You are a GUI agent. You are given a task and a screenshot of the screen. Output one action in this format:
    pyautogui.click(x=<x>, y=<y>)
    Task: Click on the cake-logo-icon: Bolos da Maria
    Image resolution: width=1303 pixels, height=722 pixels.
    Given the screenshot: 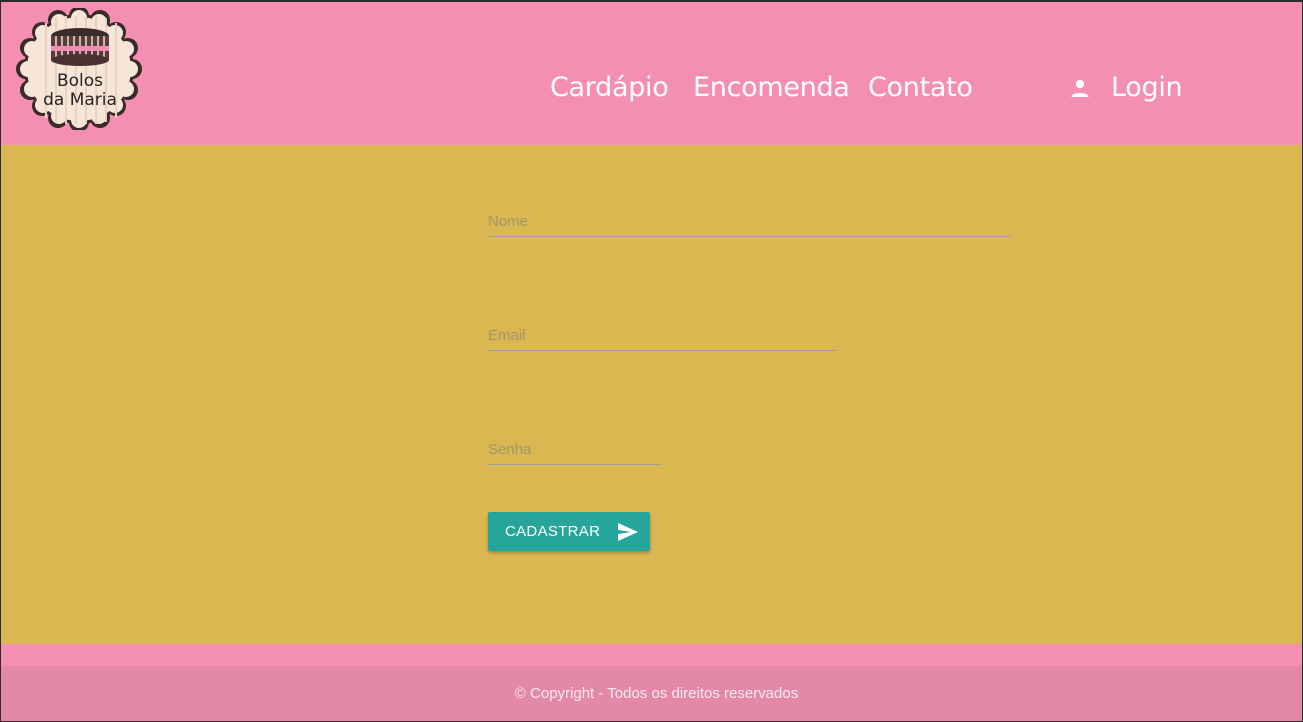 What is the action you would take?
    pyautogui.click(x=79, y=69)
    